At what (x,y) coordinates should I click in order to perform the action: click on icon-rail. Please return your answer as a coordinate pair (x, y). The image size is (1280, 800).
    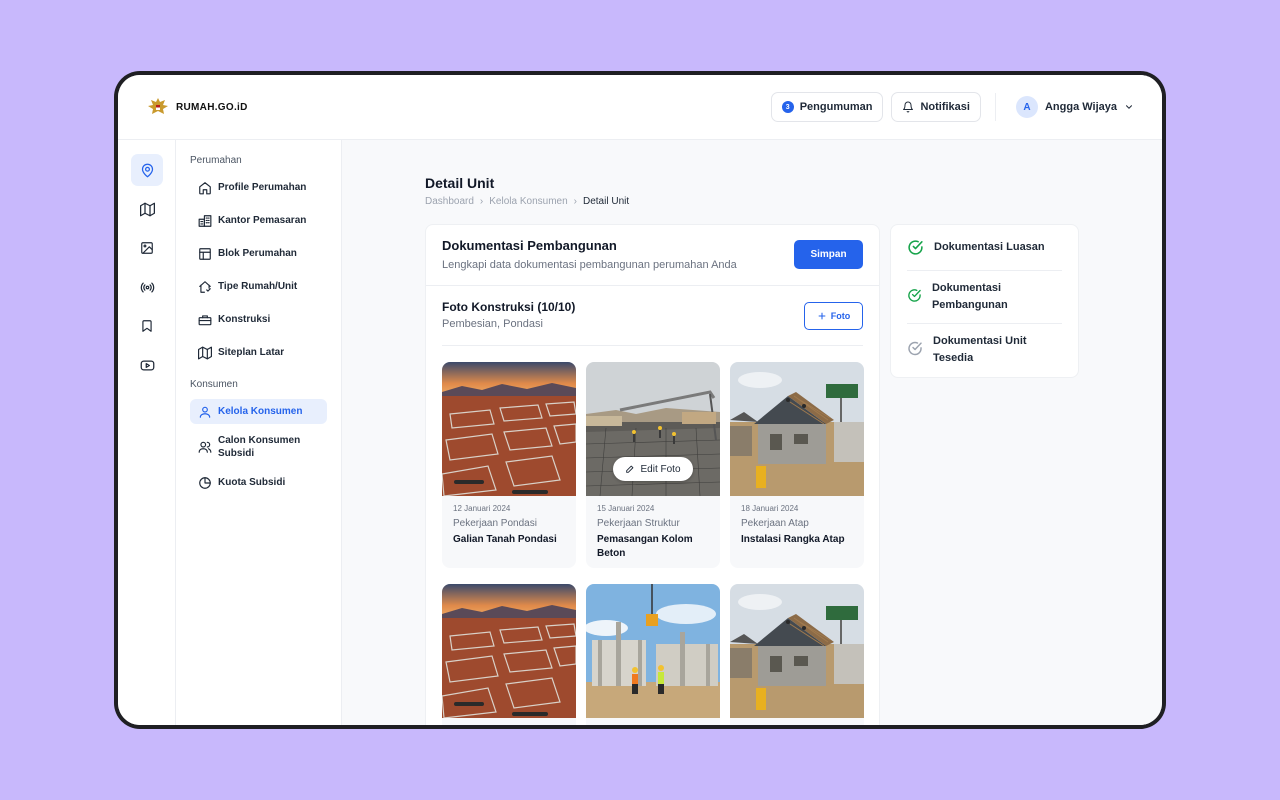
    Looking at the image, I should click on (147, 432).